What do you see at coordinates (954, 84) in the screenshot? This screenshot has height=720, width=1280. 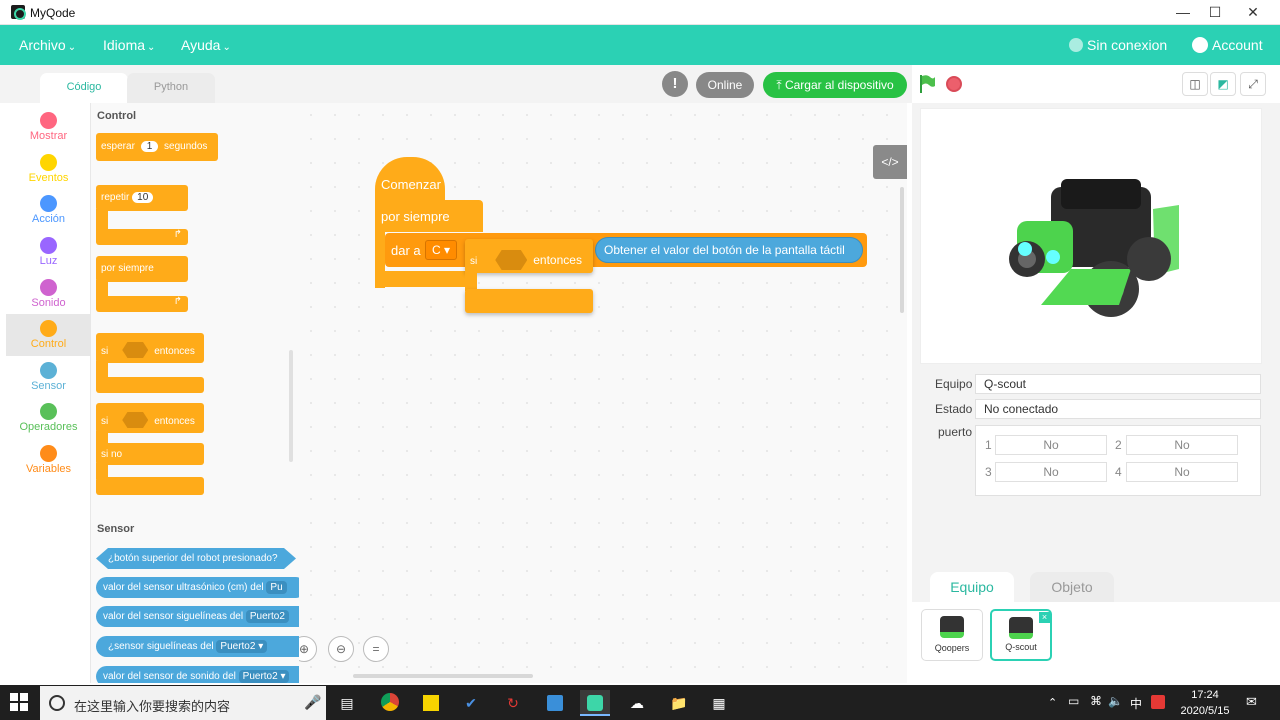 I see `stop-icon` at bounding box center [954, 84].